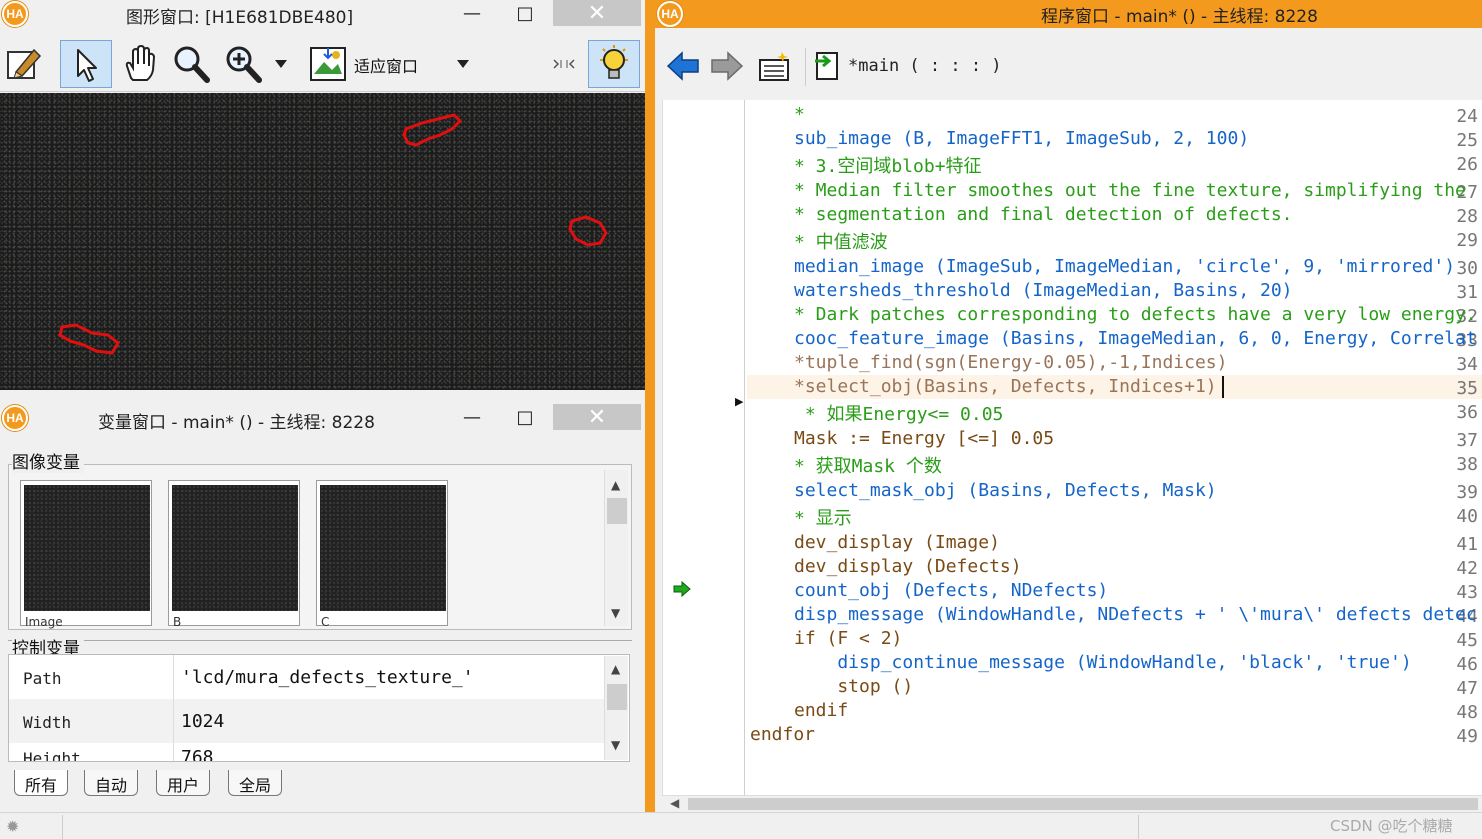 The image size is (1482, 839). What do you see at coordinates (1467, 516) in the screenshot?
I see `line-number: 40` at bounding box center [1467, 516].